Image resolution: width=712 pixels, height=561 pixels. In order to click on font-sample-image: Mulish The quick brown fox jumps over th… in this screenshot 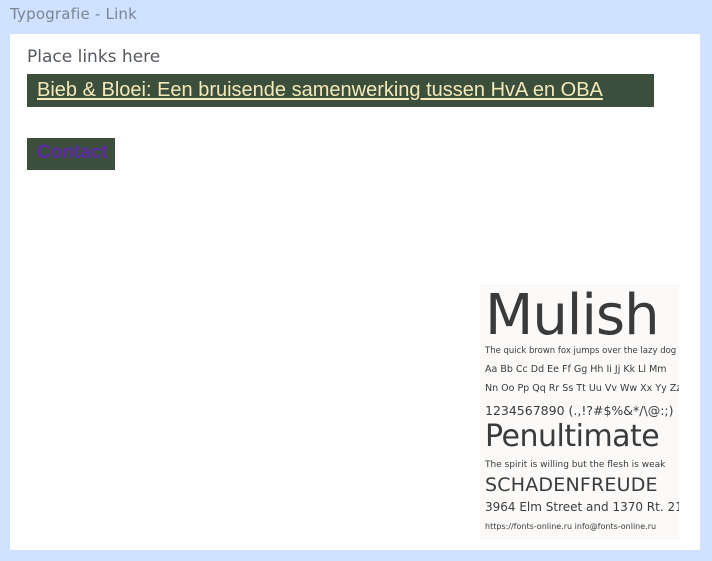, I will do `click(579, 412)`.